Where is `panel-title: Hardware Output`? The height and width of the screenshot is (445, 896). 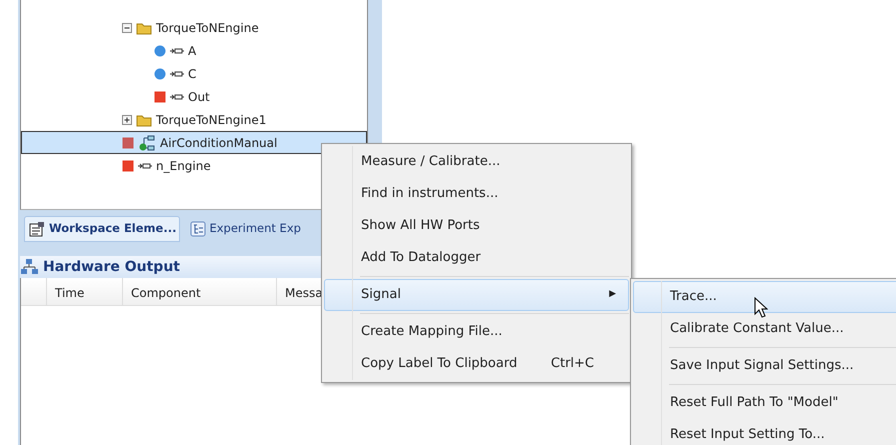 panel-title: Hardware Output is located at coordinates (111, 267).